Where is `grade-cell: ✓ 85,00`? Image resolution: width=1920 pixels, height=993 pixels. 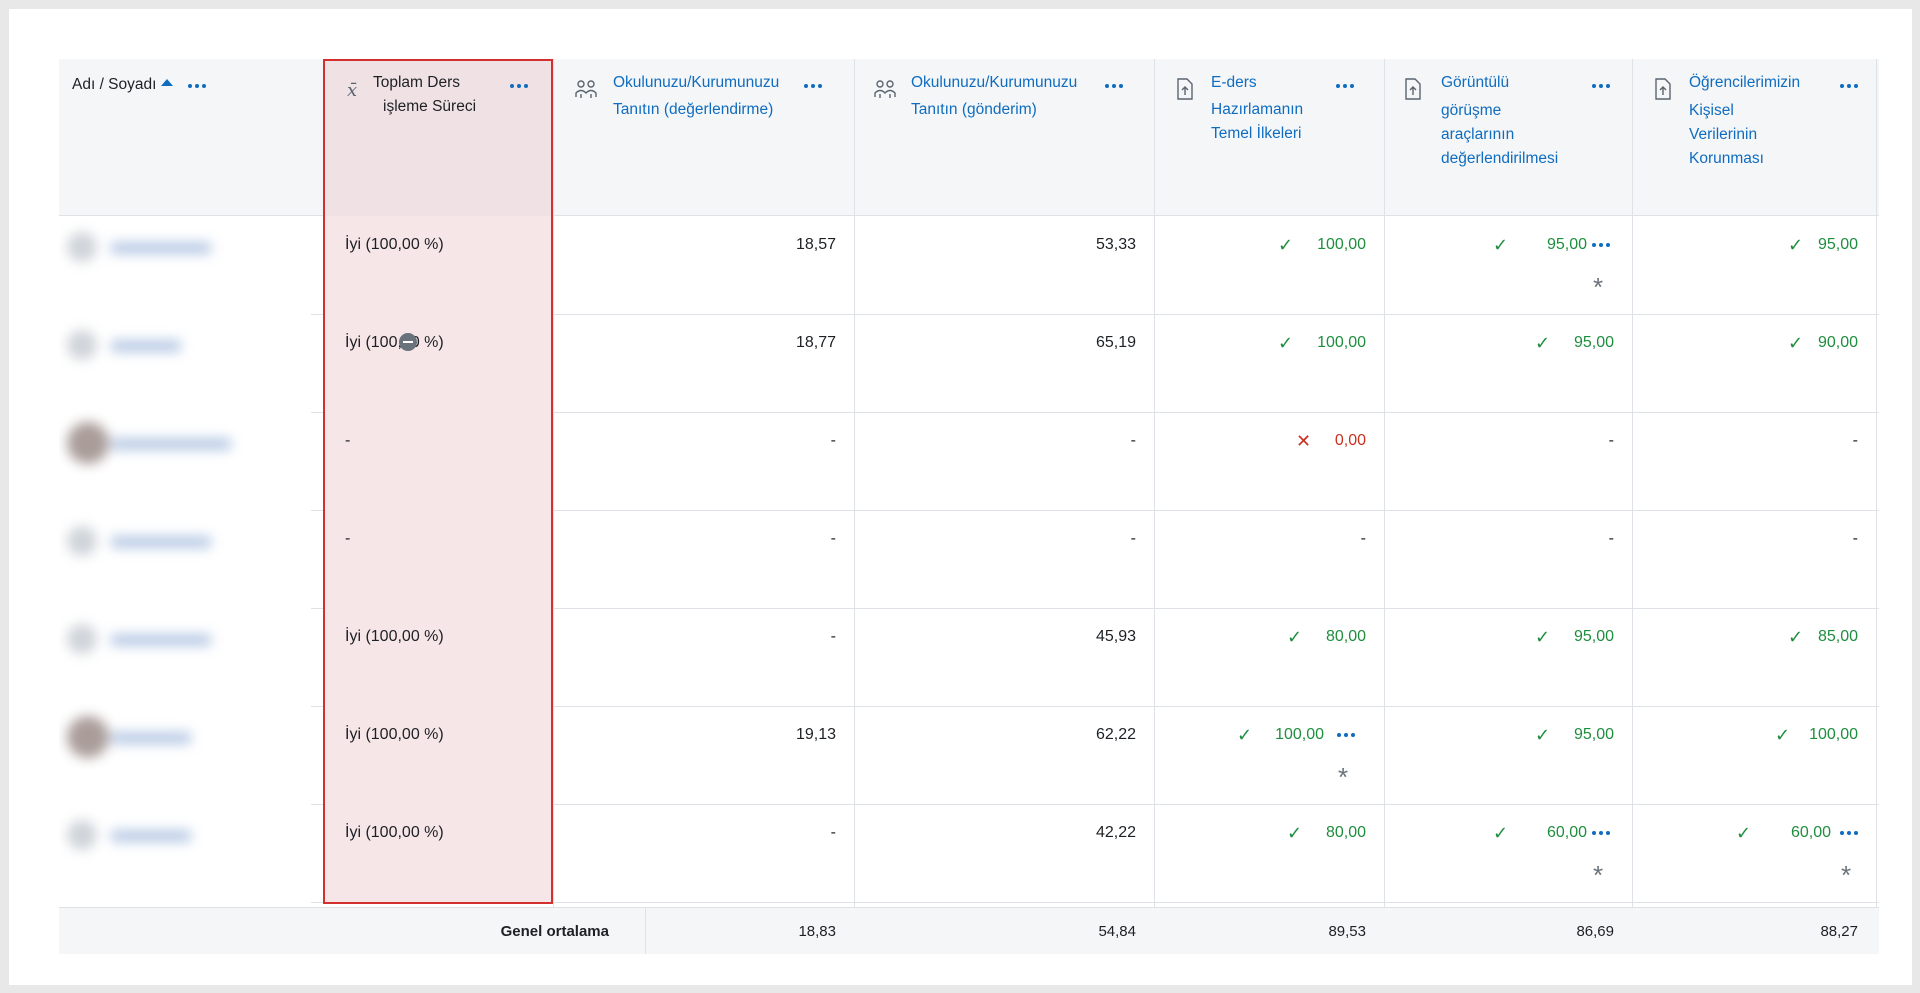 grade-cell: ✓ 85,00 is located at coordinates (1754, 657).